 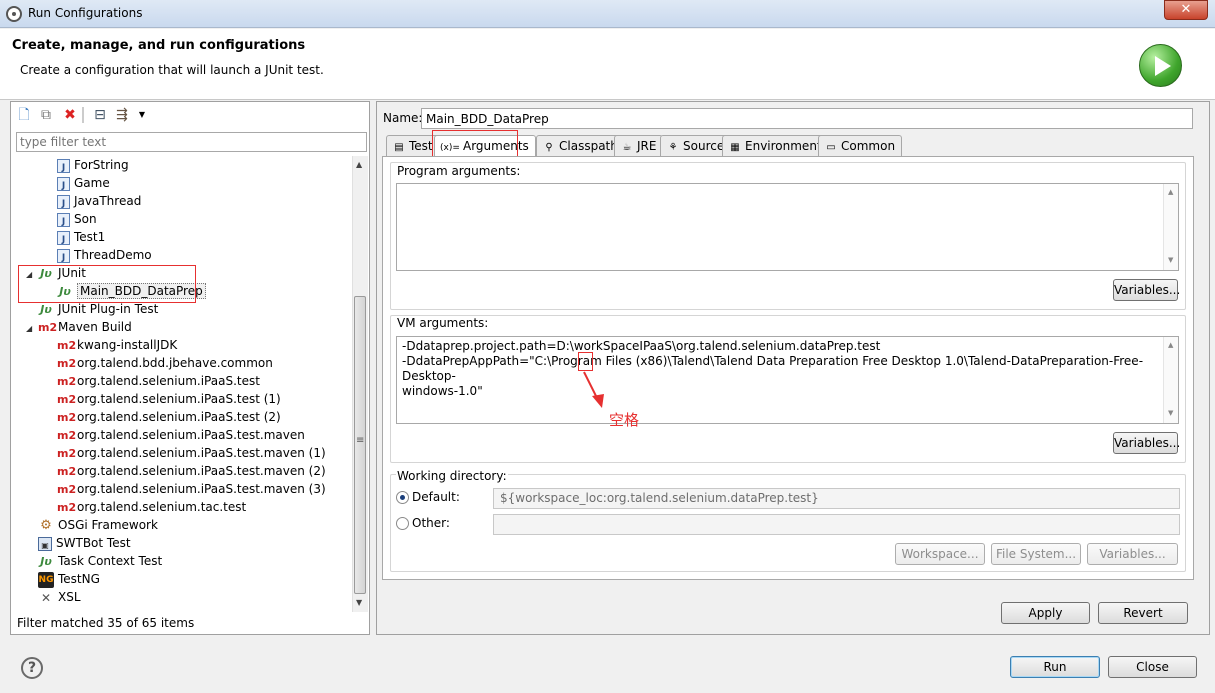 I want to click on testng-icon: NG, so click(x=46, y=579).